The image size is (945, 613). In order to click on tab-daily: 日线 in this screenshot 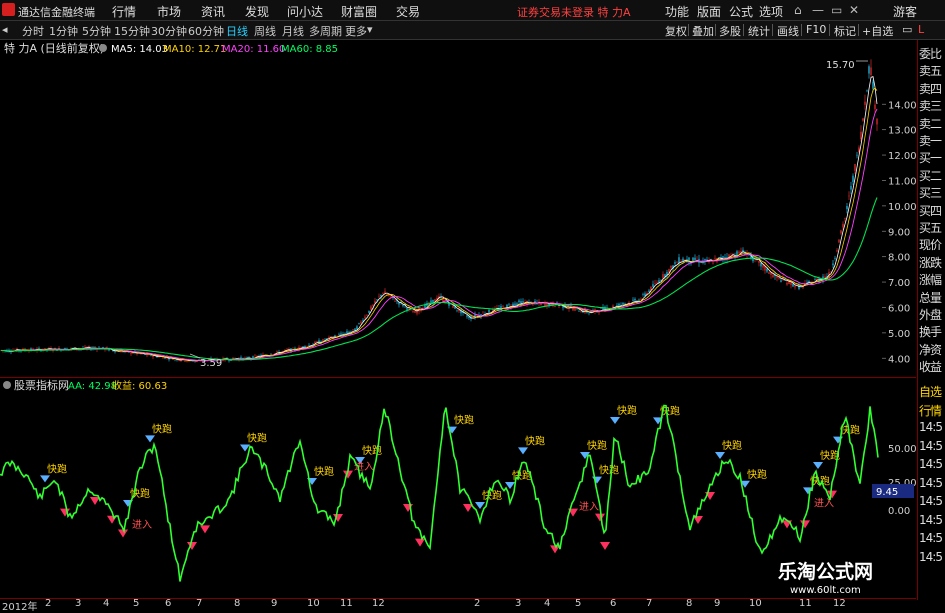, I will do `click(237, 31)`.